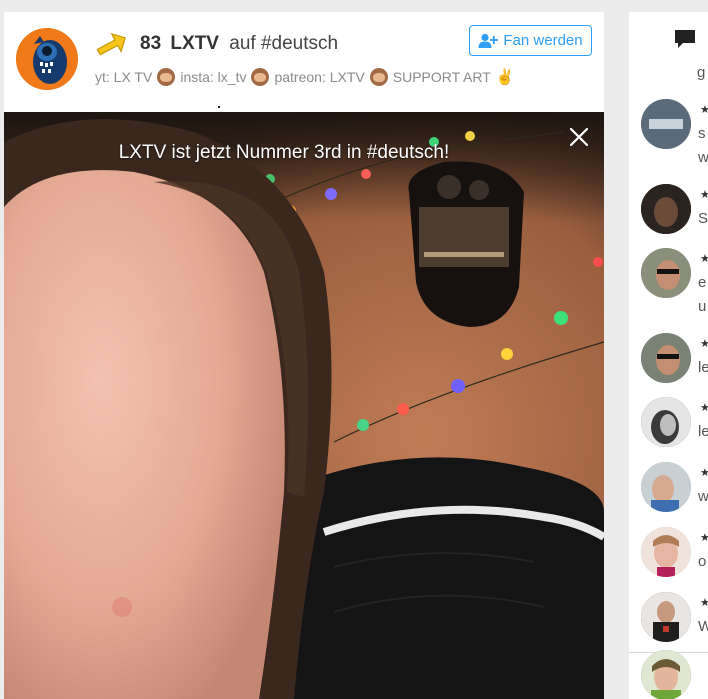 The height and width of the screenshot is (699, 708). I want to click on chat-sidebar: g ★ s w ★ S ★ e u ★ le ★ le ★ w ★ o ★ W, so click(668, 355).